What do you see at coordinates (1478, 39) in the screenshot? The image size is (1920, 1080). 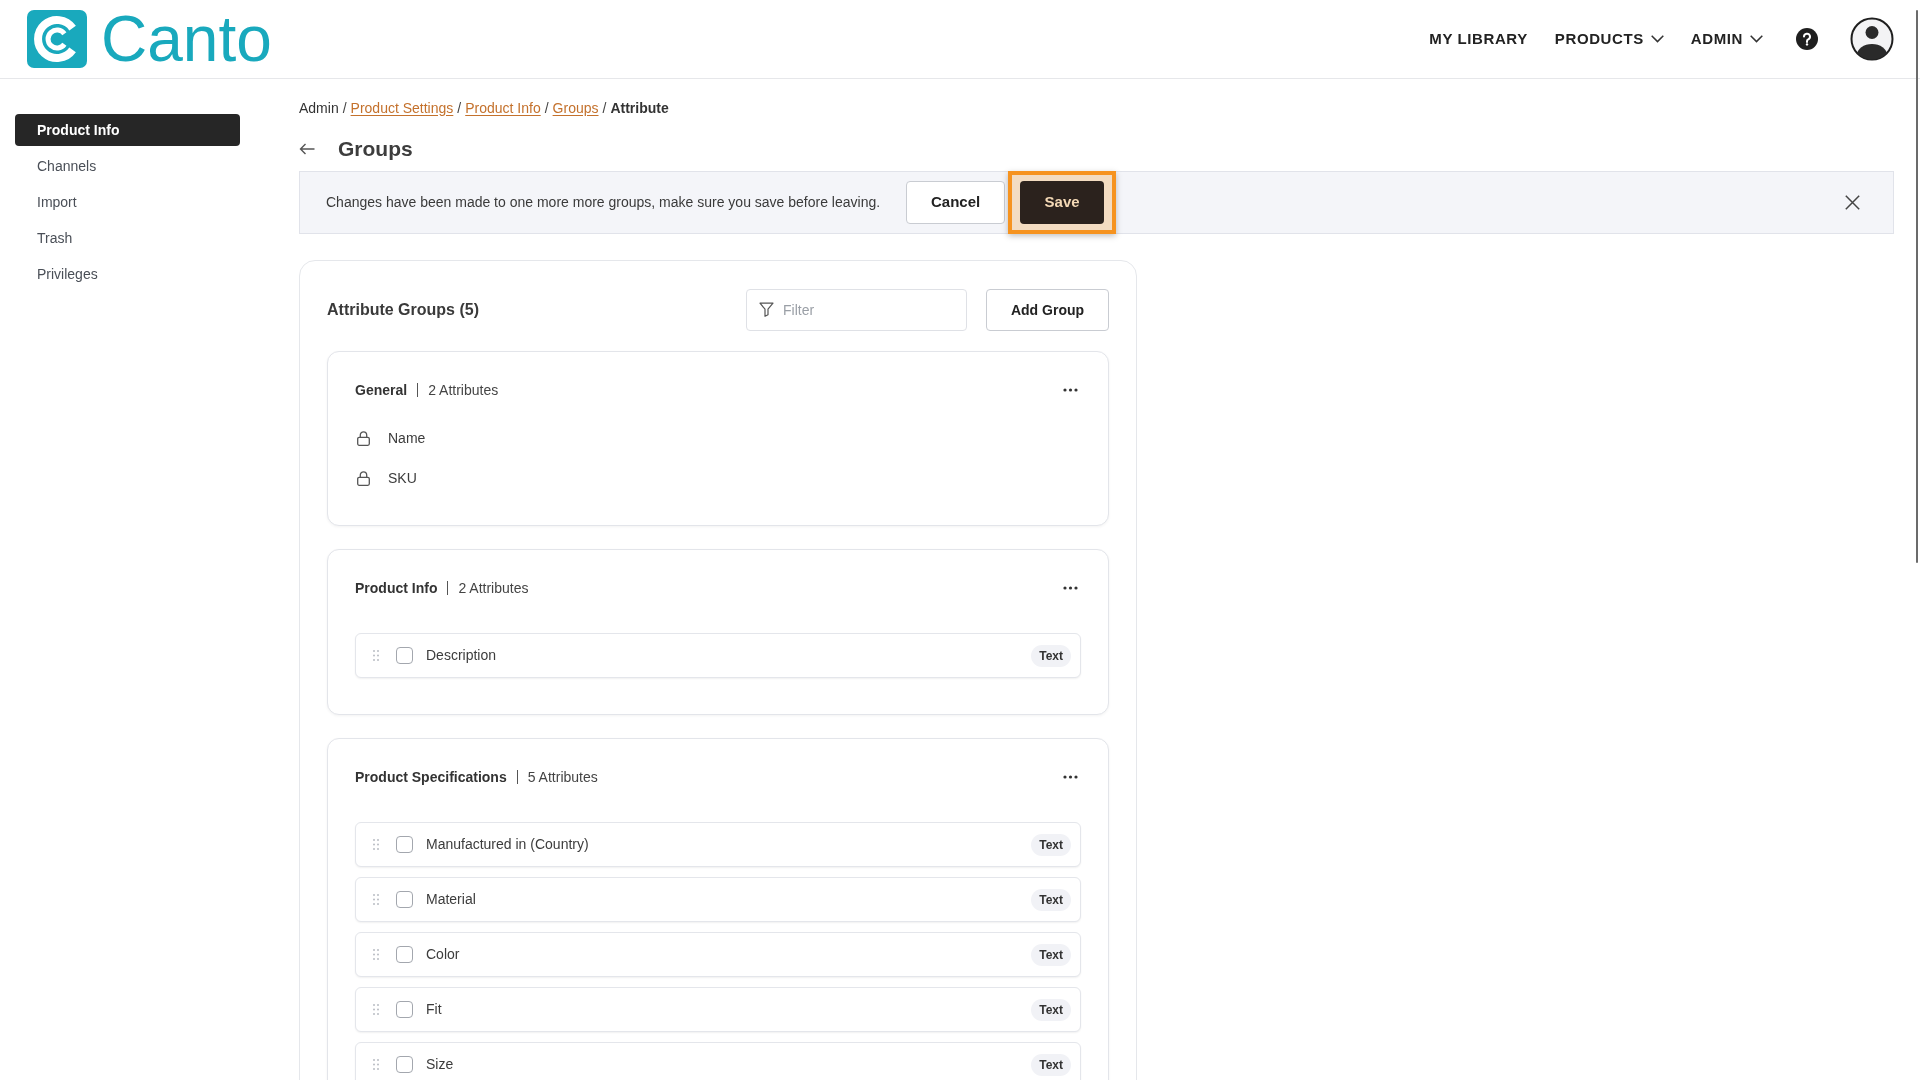 I see `nav-link: MY LIBRARY` at bounding box center [1478, 39].